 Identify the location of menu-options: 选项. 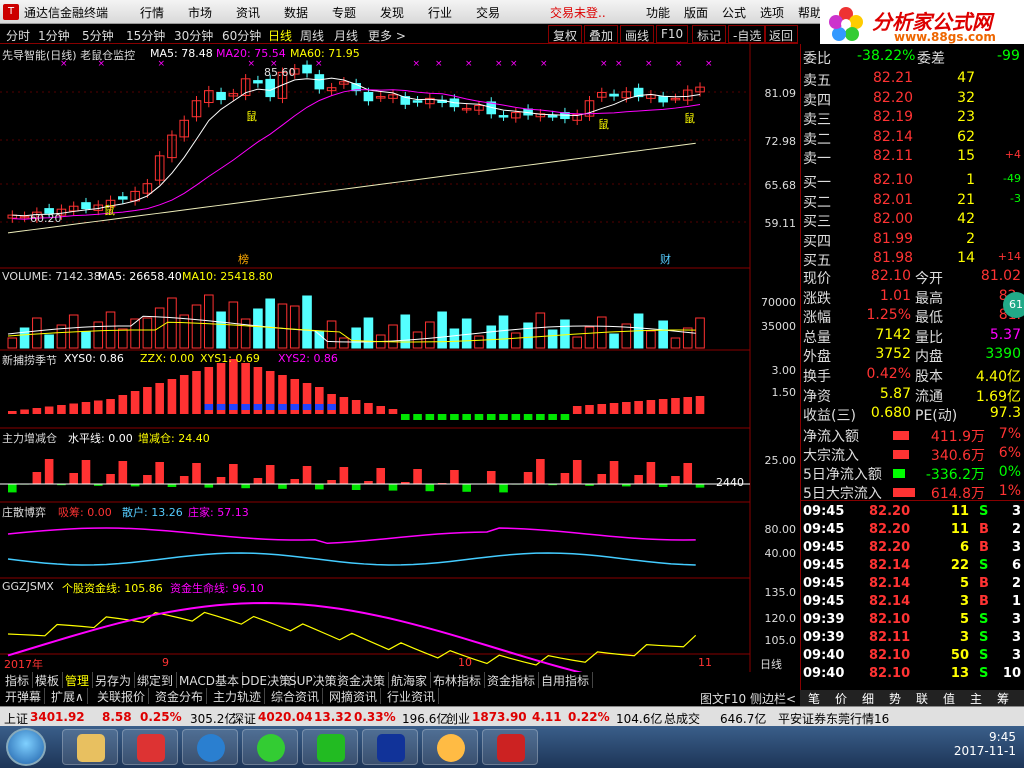
(772, 12).